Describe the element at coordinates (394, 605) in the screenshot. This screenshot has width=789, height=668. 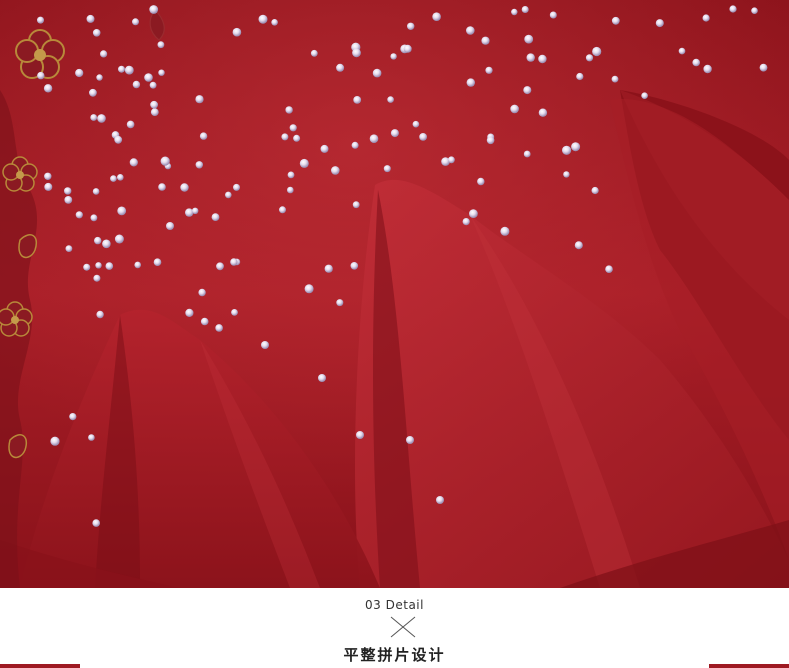
I see `detail-label: 03 Detail` at that location.